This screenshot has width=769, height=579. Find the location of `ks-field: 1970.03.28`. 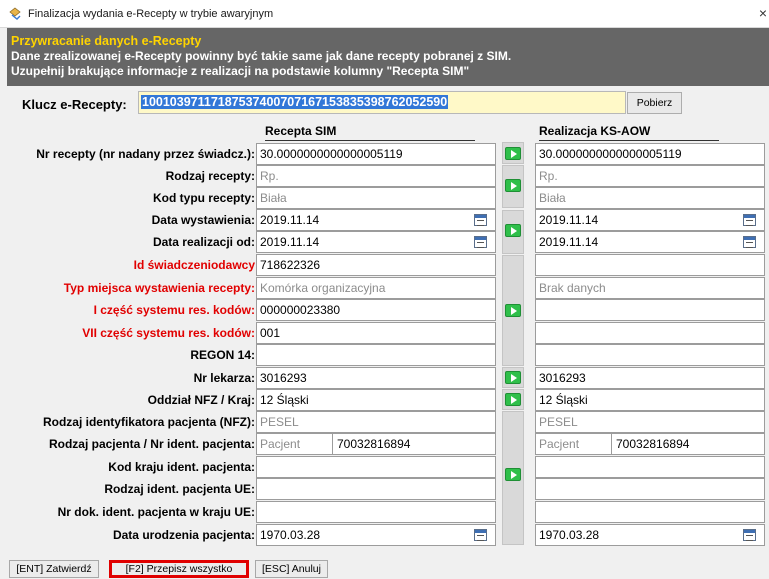

ks-field: 1970.03.28 is located at coordinates (650, 535).